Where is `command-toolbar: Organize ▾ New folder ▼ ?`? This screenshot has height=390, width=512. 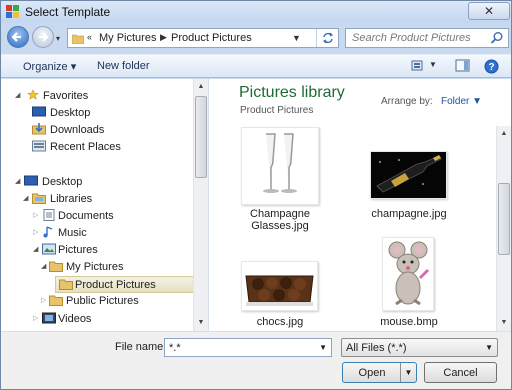
command-toolbar: Organize ▾ New folder ▼ ? is located at coordinates (256, 66).